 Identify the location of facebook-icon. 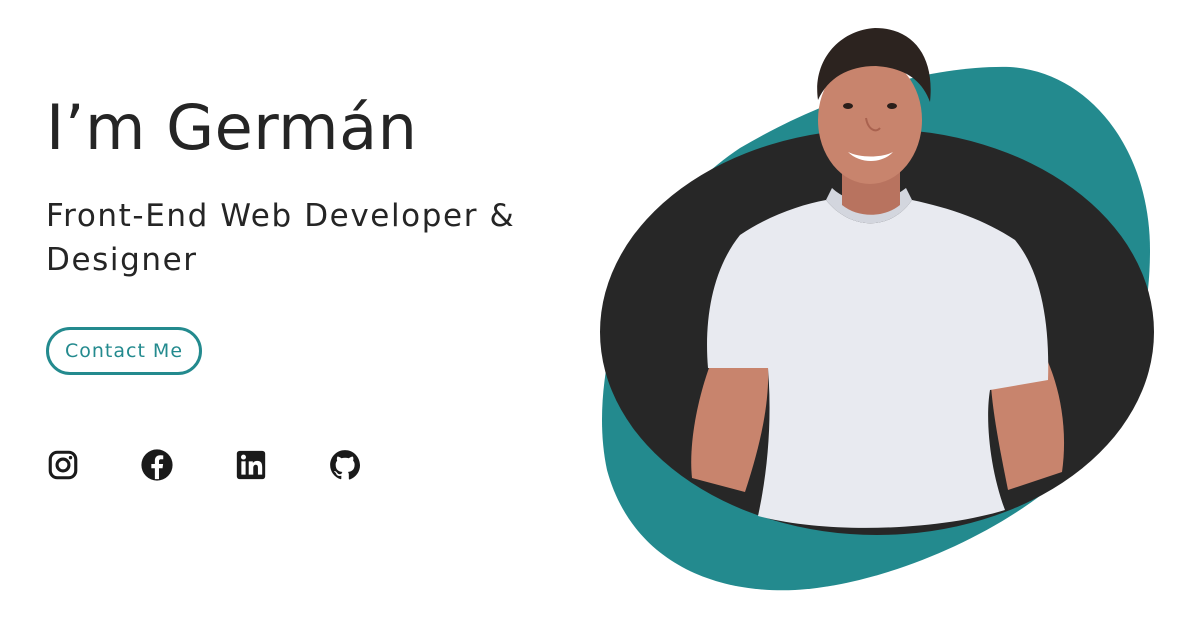
(157, 465).